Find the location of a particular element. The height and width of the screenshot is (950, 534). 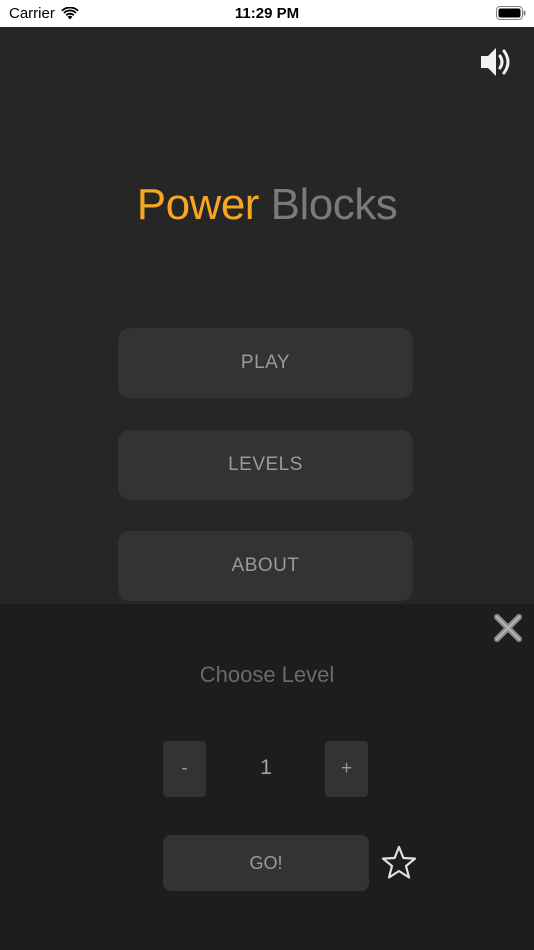

choose-level-heading: Choose Level is located at coordinates (267, 674).